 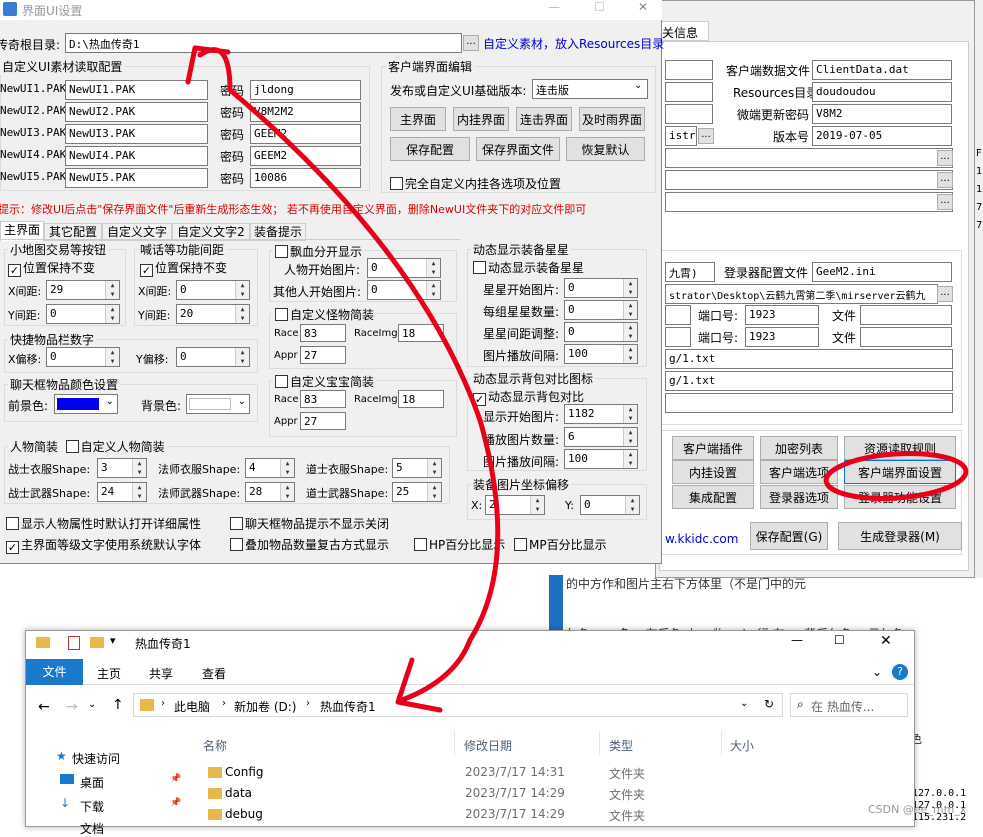 What do you see at coordinates (917, 809) in the screenshot?
I see `csdn-watermark: CSDN @ee_mm_x` at bounding box center [917, 809].